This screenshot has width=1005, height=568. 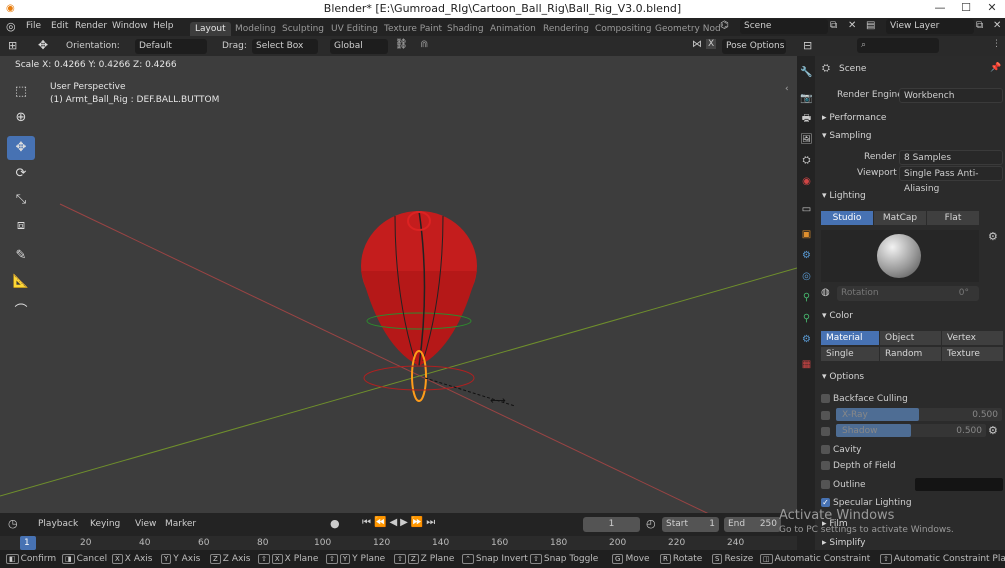 What do you see at coordinates (833, 25) in the screenshot?
I see `new-scene-icon: ⧉` at bounding box center [833, 25].